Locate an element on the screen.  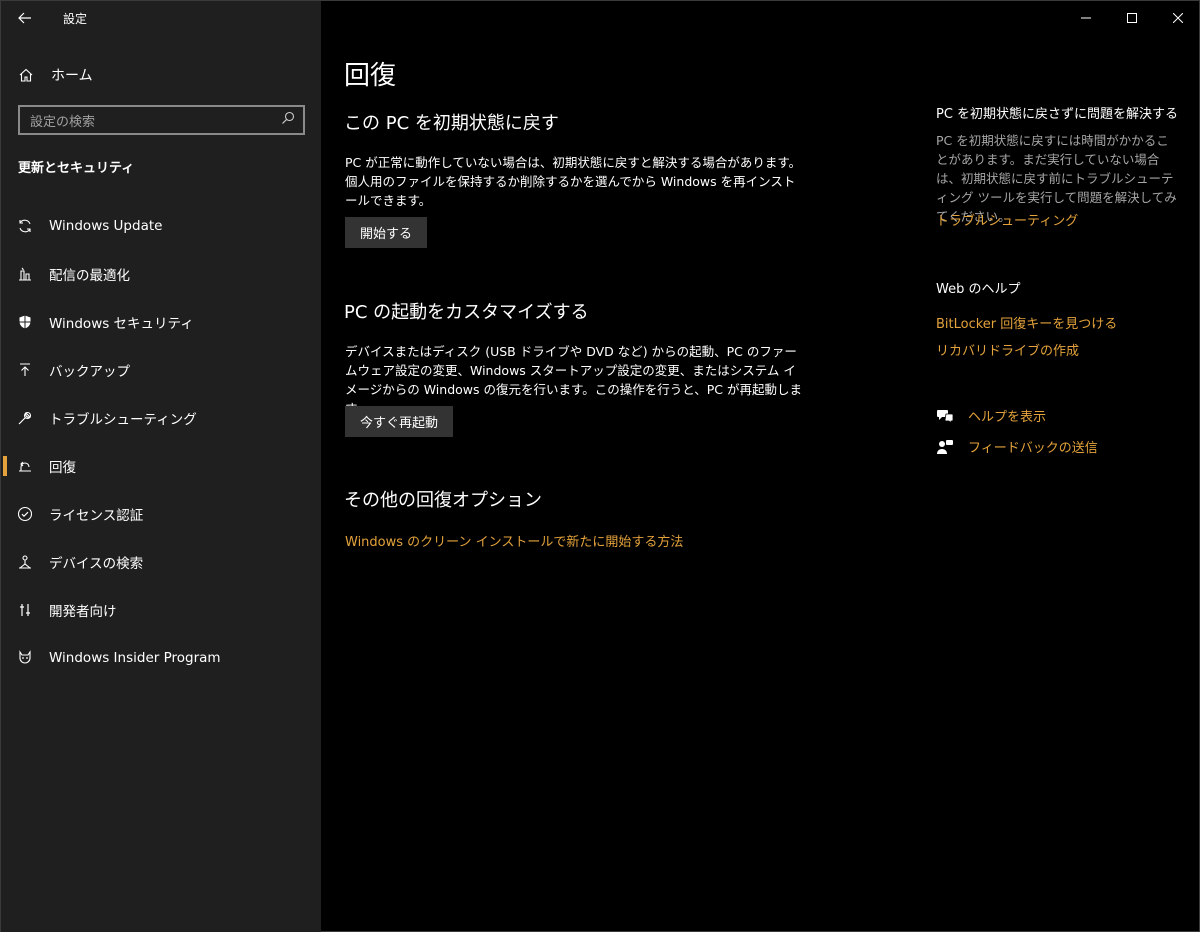
section-heading: 更新とセキュリティ is located at coordinates (76, 168).